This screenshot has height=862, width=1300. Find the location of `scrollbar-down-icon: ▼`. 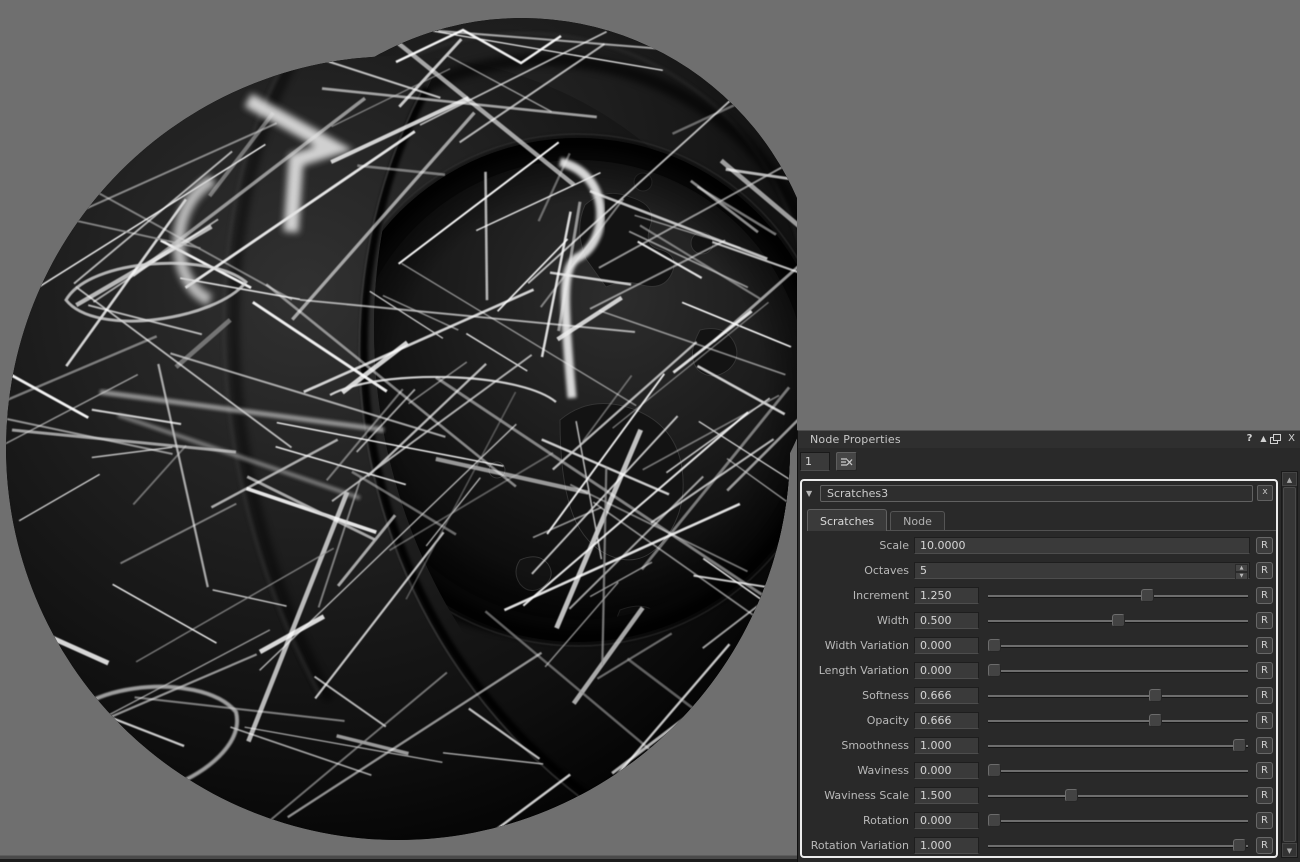

scrollbar-down-icon: ▼ is located at coordinates (1289, 850).